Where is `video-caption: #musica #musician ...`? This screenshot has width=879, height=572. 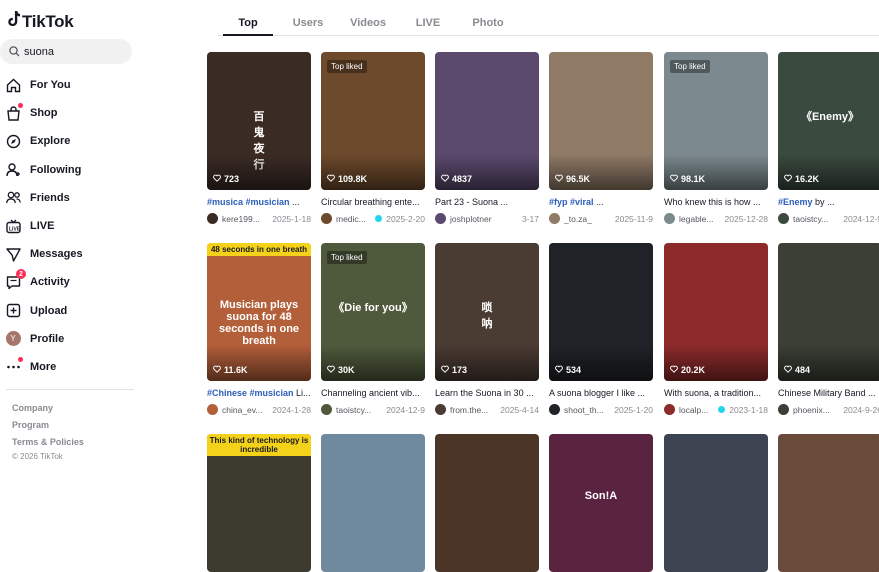 video-caption: #musica #musician ... is located at coordinates (259, 202).